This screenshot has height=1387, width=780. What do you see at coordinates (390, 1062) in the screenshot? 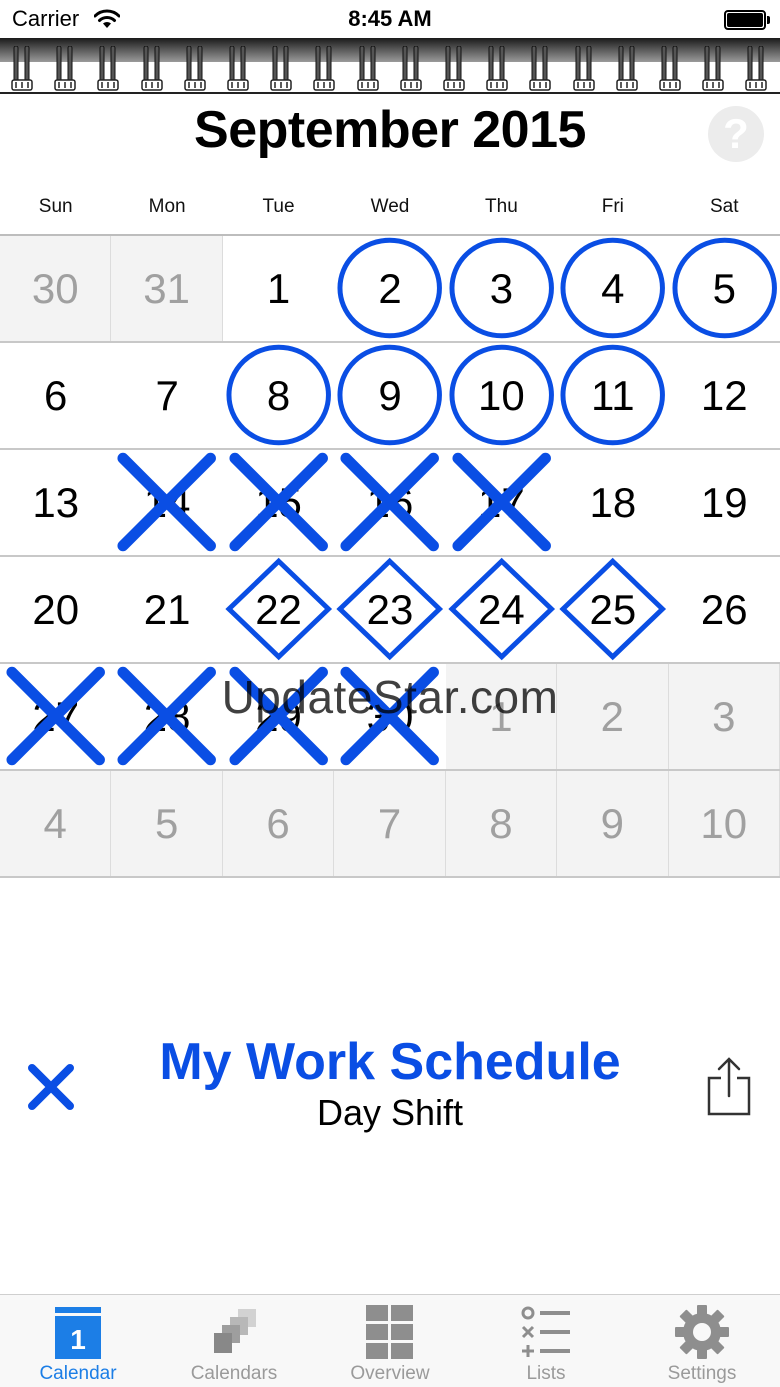
I see `schedule-title: My Work Schedule` at bounding box center [390, 1062].